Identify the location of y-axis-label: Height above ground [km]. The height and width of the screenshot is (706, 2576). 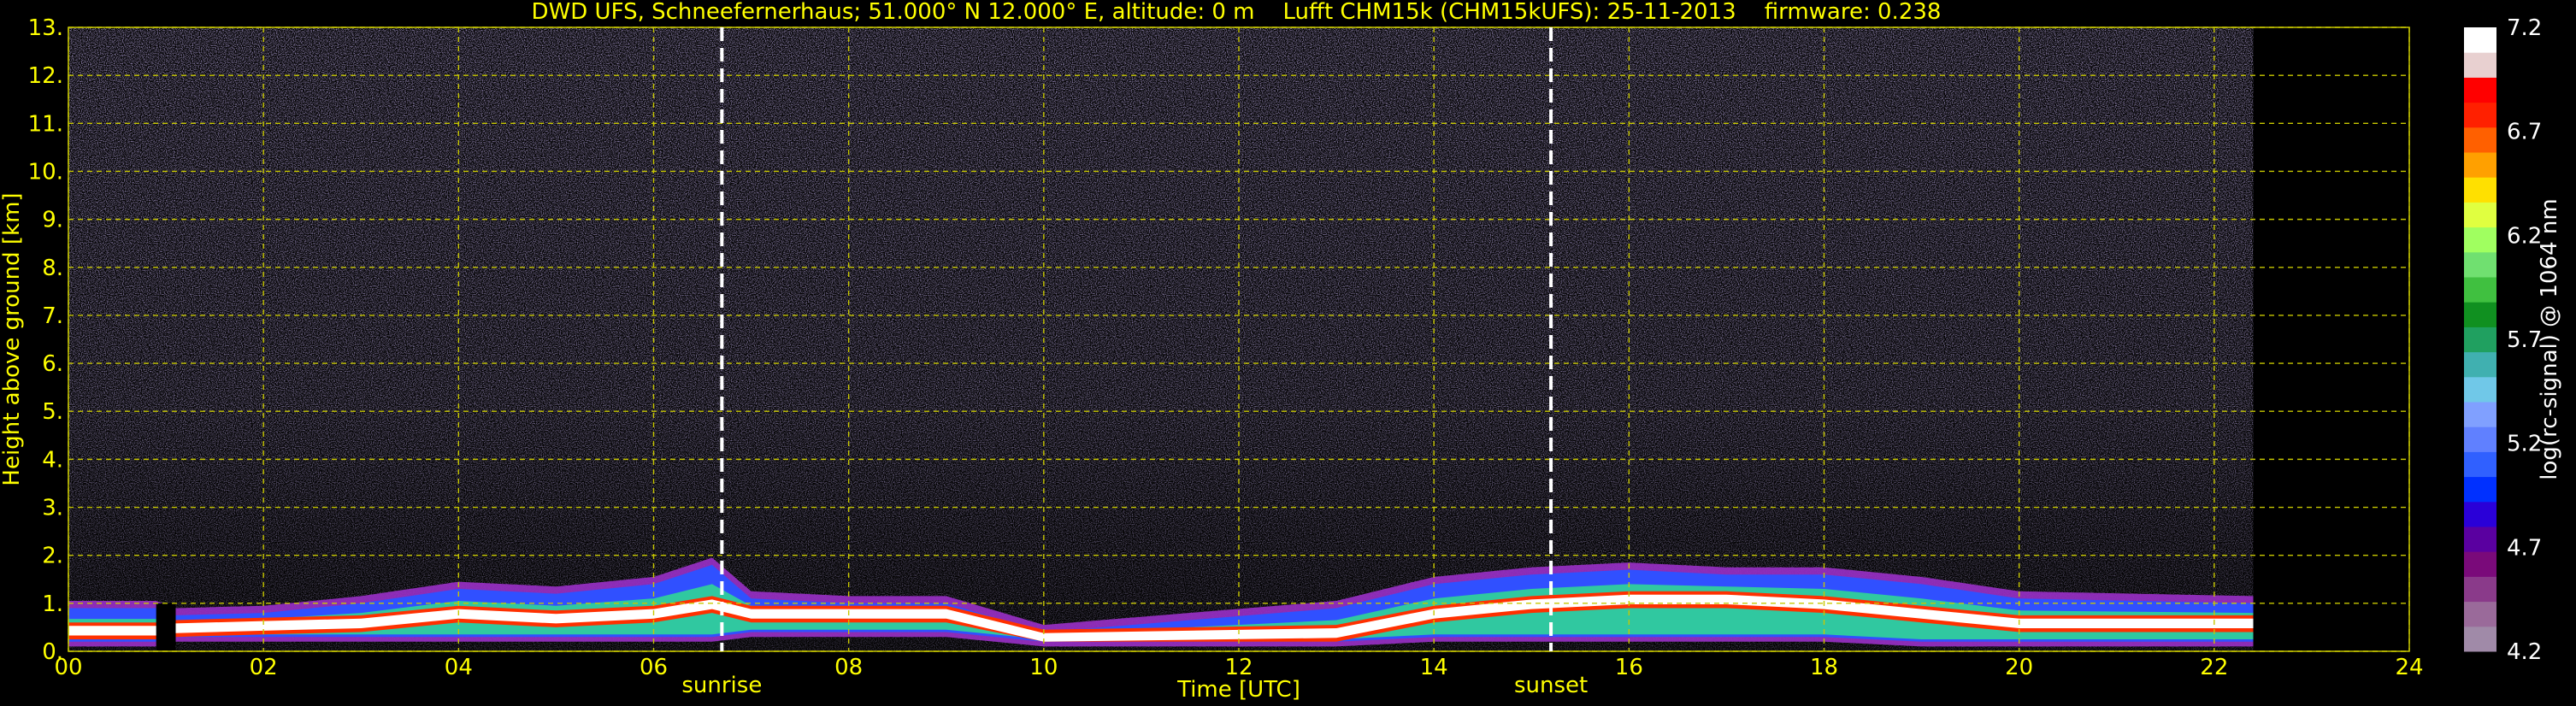
(12, 338).